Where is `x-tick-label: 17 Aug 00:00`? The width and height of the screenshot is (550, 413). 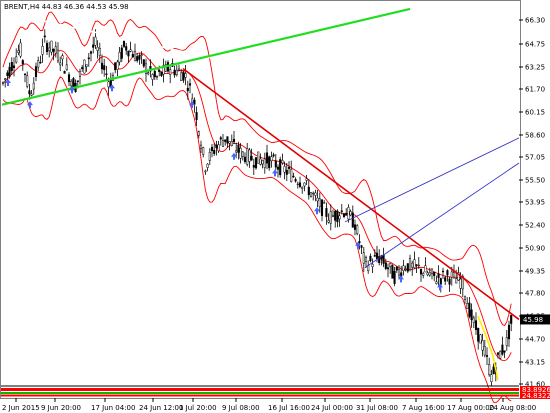
x-tick-label: 17 Aug 00:00 is located at coordinates (470, 408).